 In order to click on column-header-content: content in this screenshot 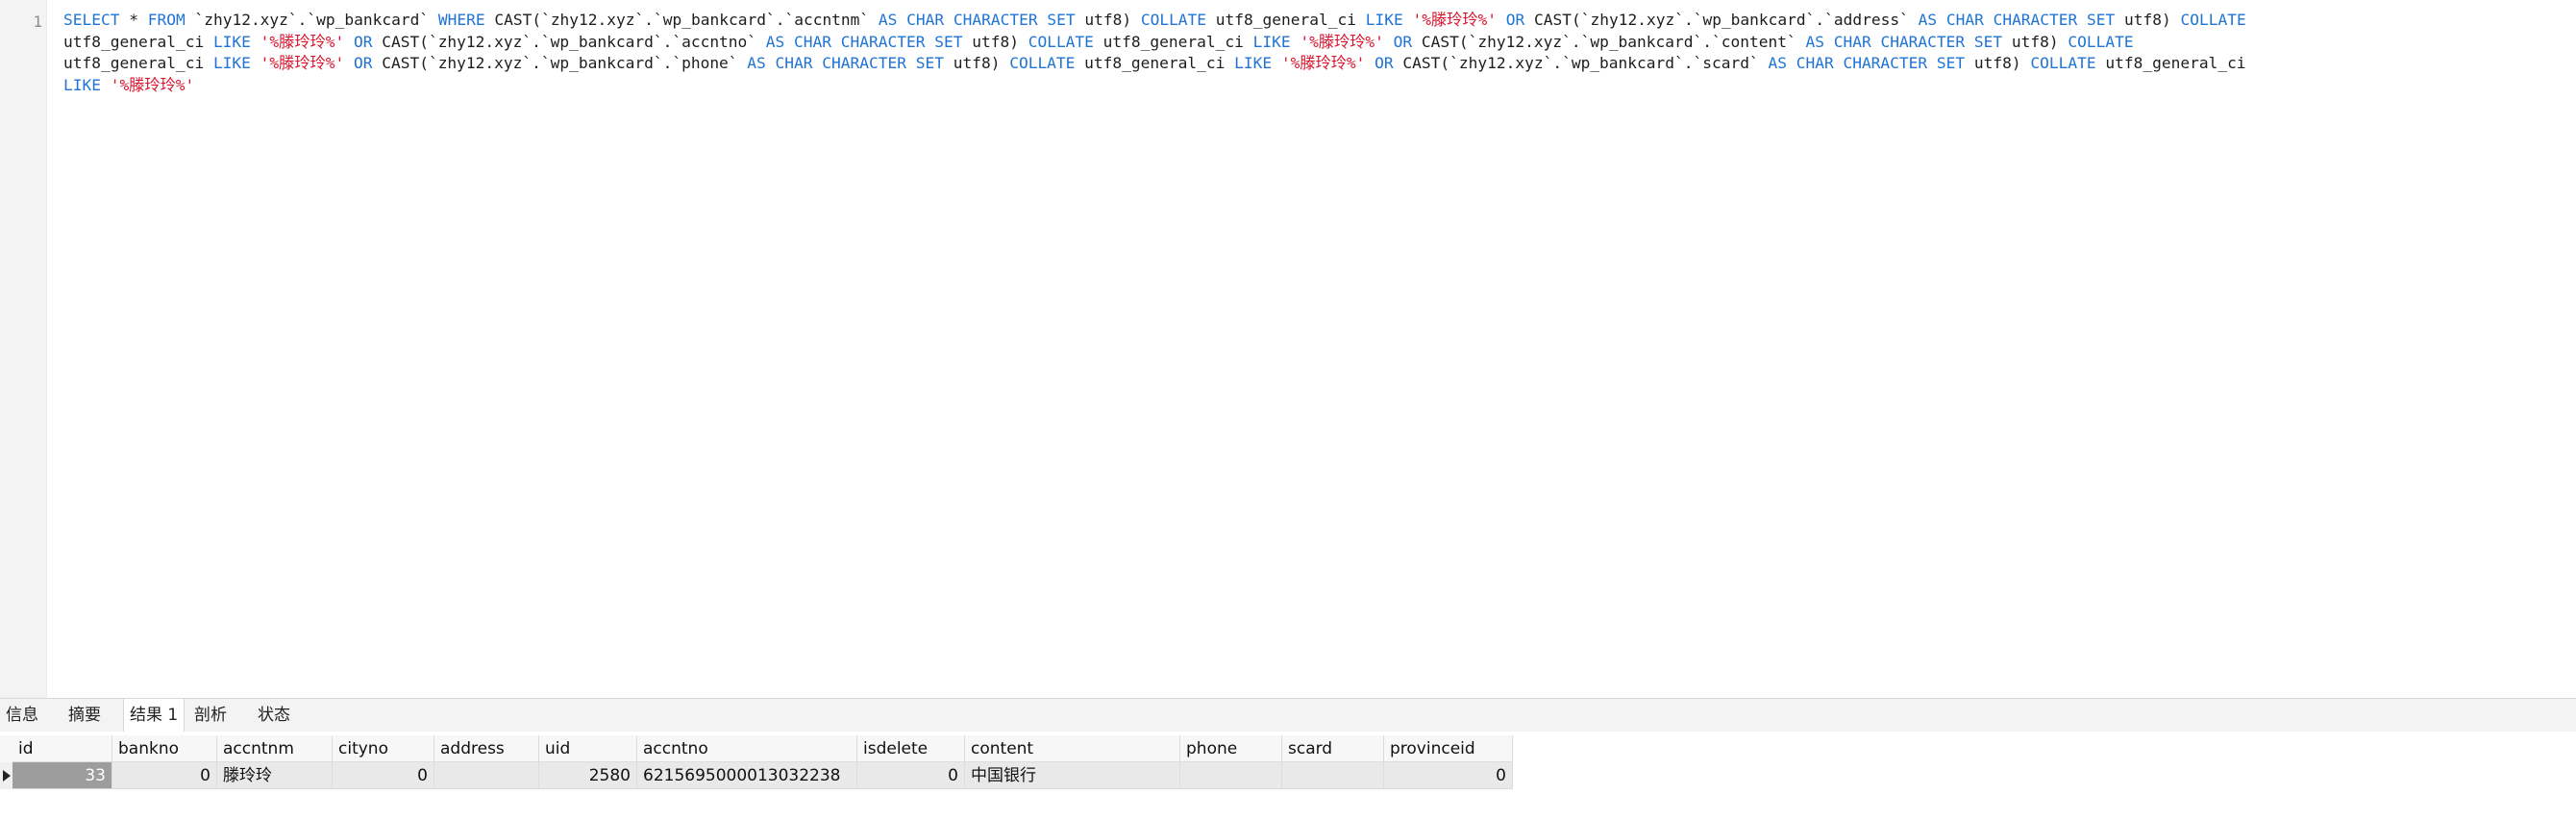, I will do `click(1073, 748)`.